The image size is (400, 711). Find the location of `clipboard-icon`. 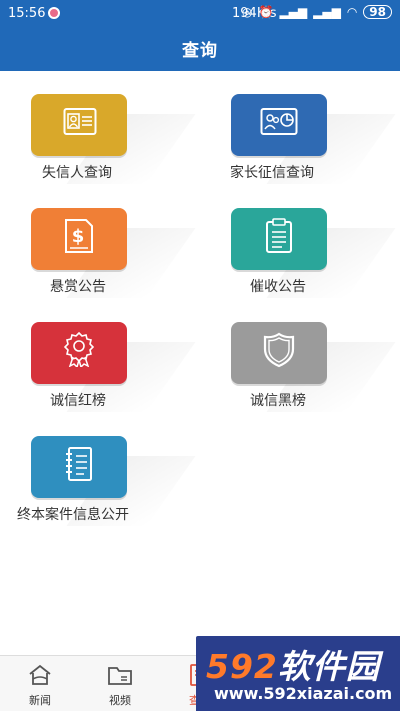

clipboard-icon is located at coordinates (279, 235).